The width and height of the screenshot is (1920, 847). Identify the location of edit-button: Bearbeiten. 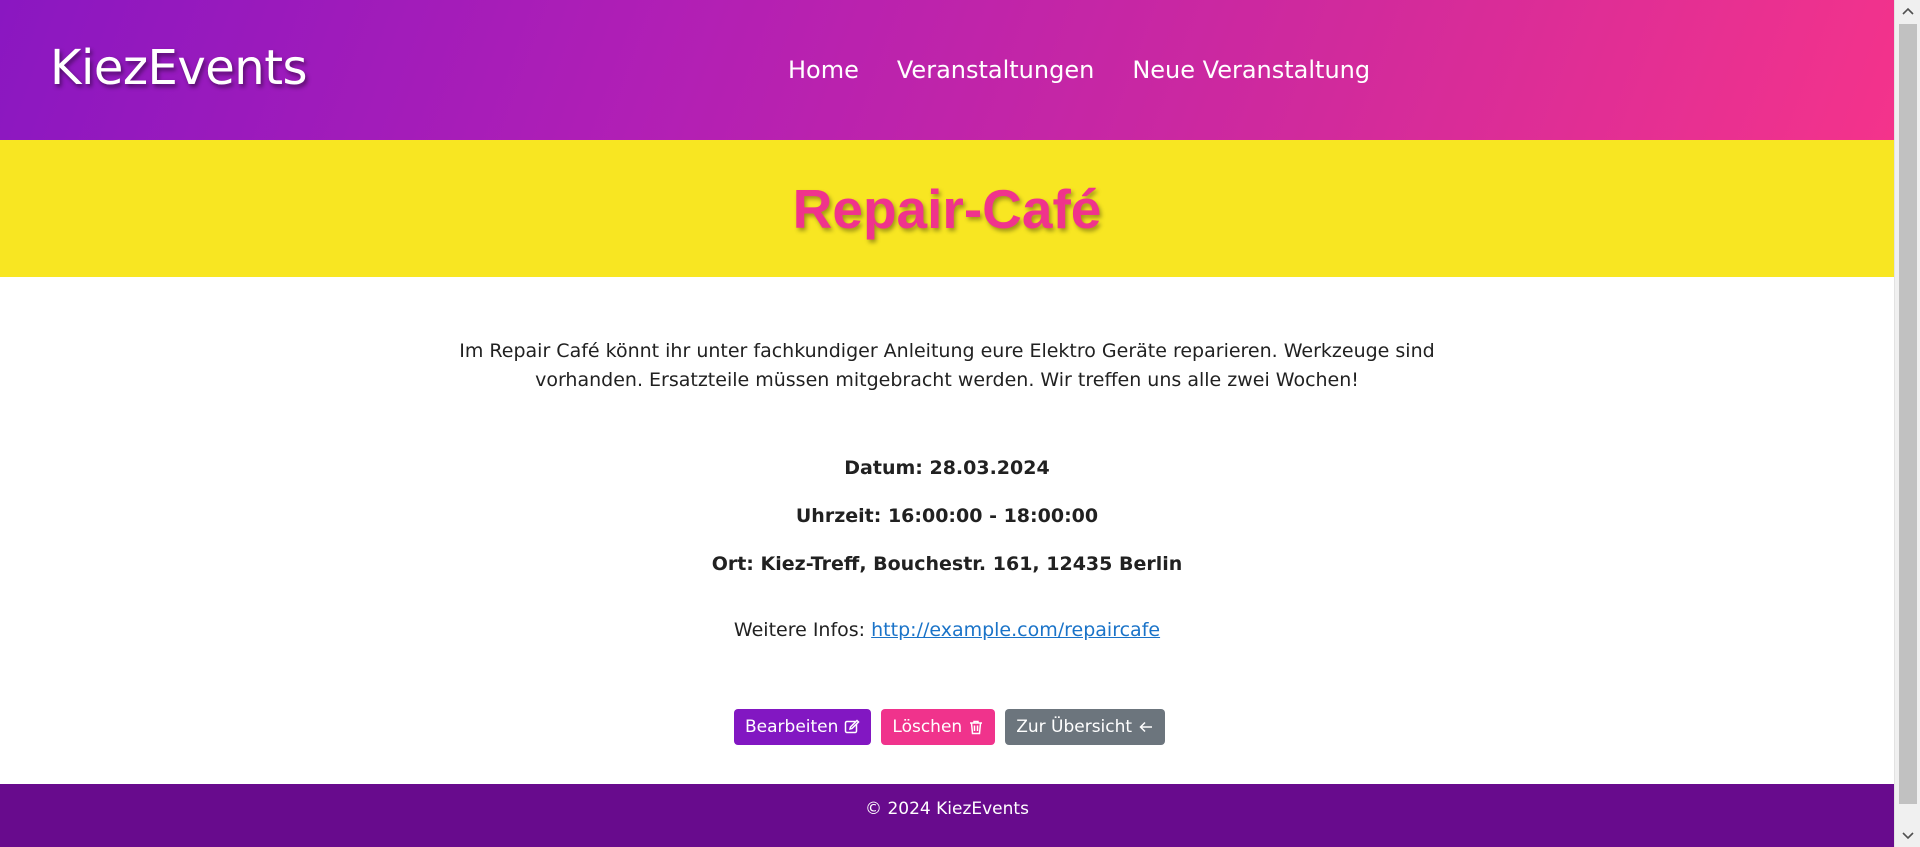
(803, 727).